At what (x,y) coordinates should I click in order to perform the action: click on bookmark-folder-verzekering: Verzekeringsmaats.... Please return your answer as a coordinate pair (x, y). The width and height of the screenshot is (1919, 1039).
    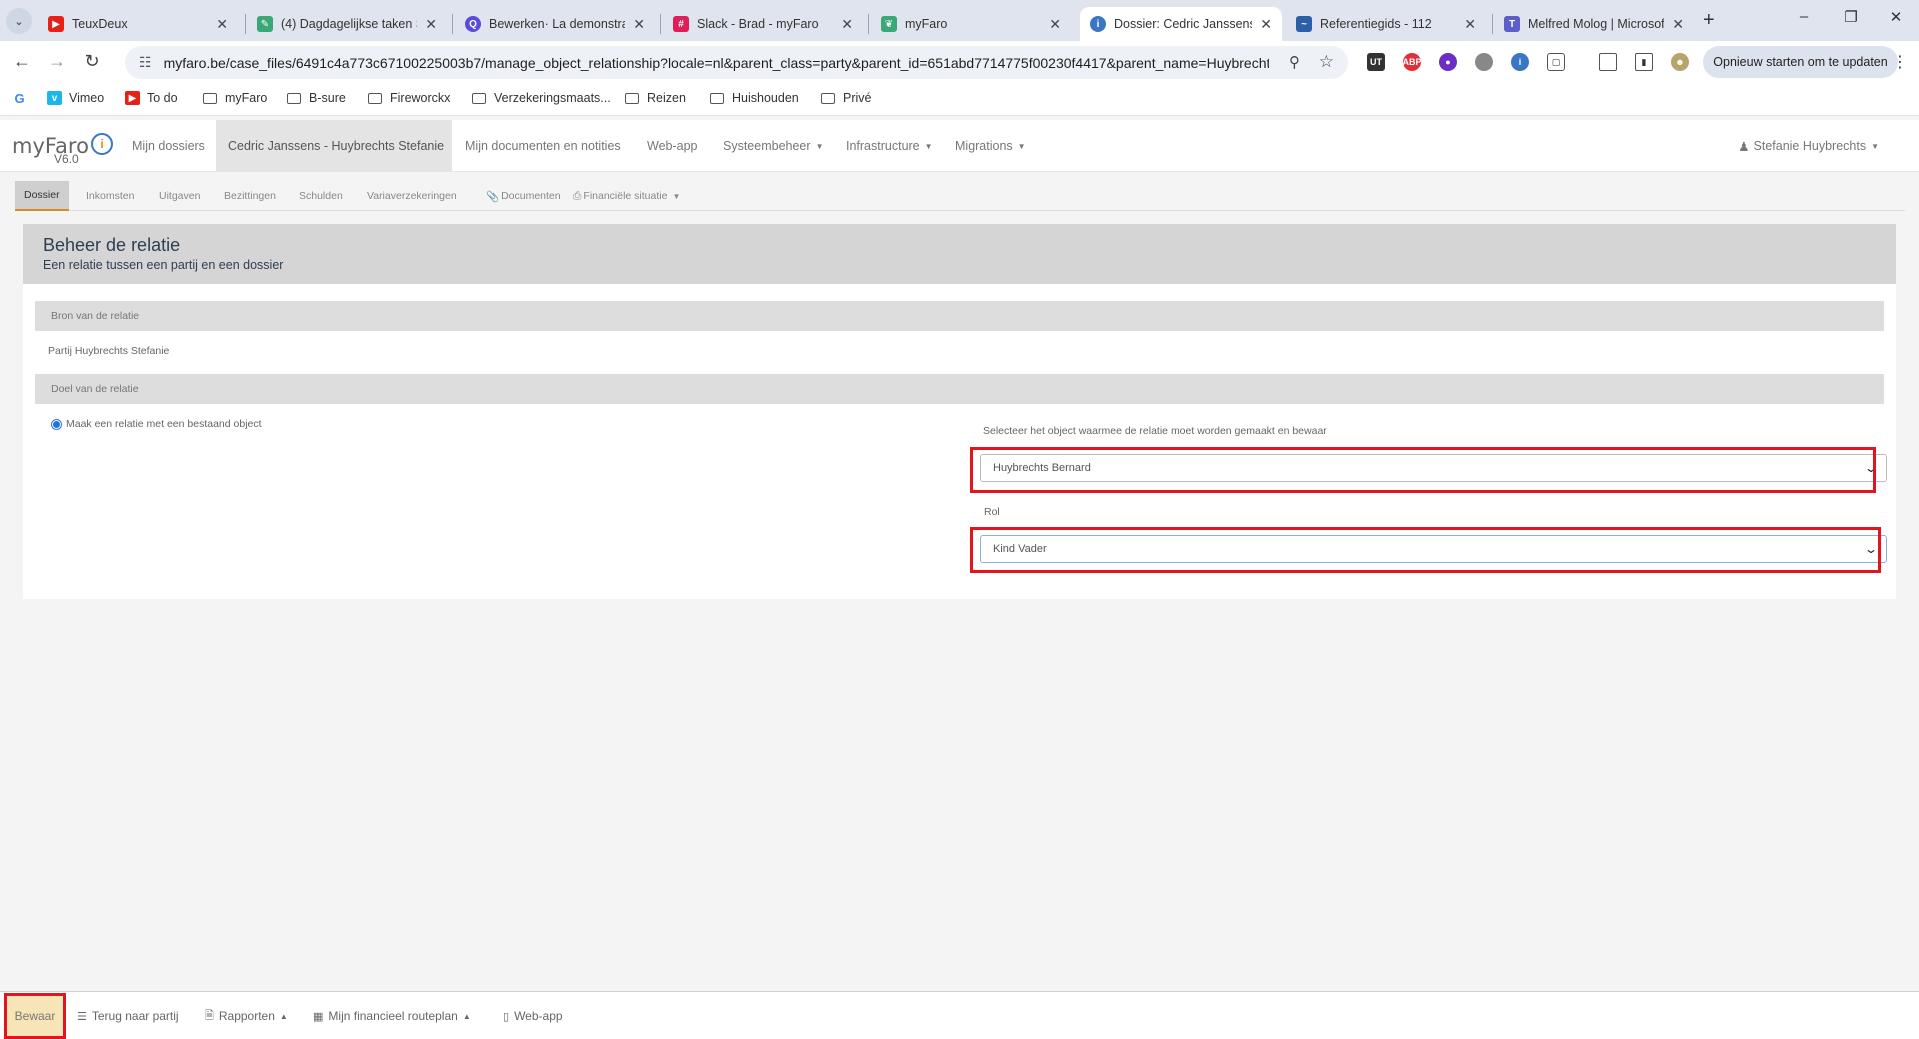
    Looking at the image, I should click on (541, 98).